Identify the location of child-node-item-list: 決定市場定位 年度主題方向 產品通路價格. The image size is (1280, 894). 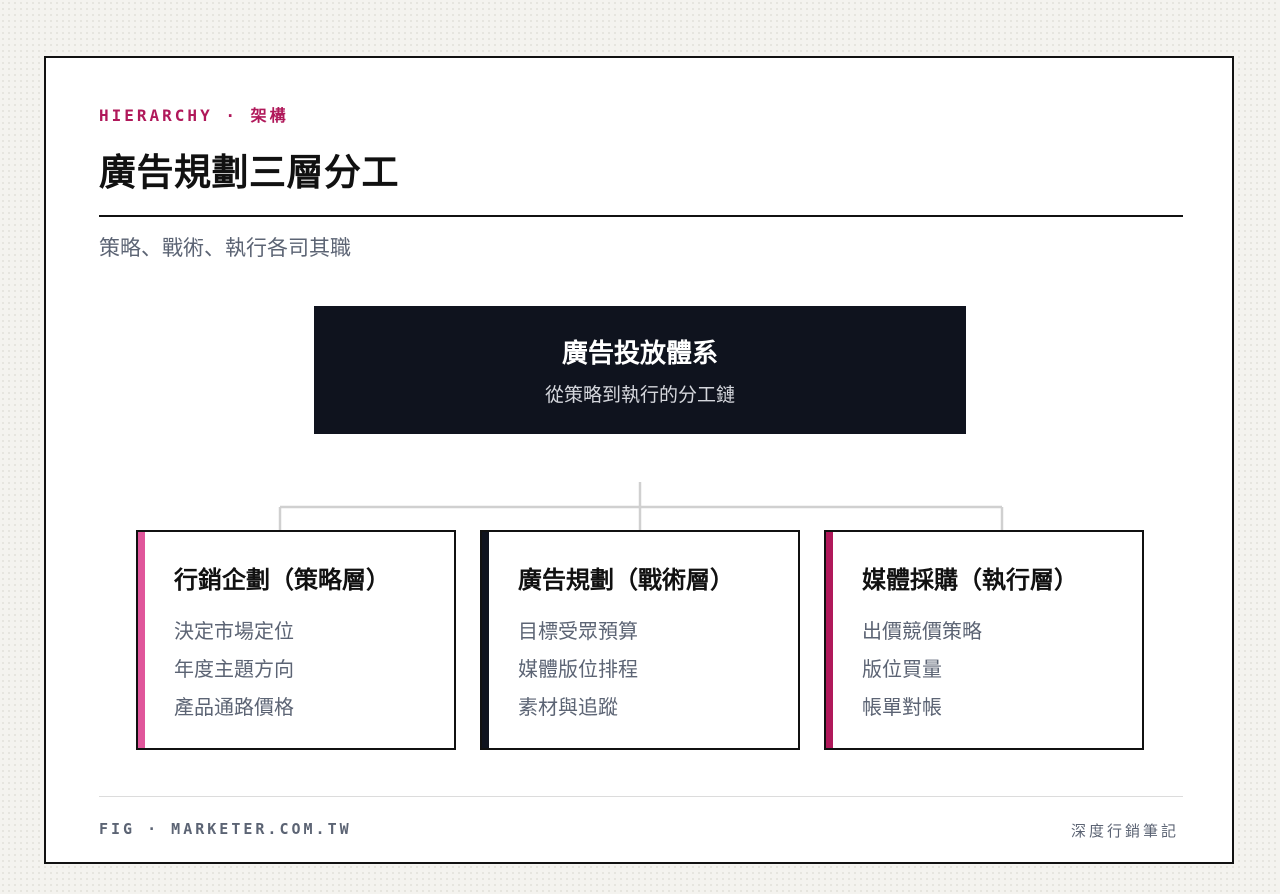
(234, 669).